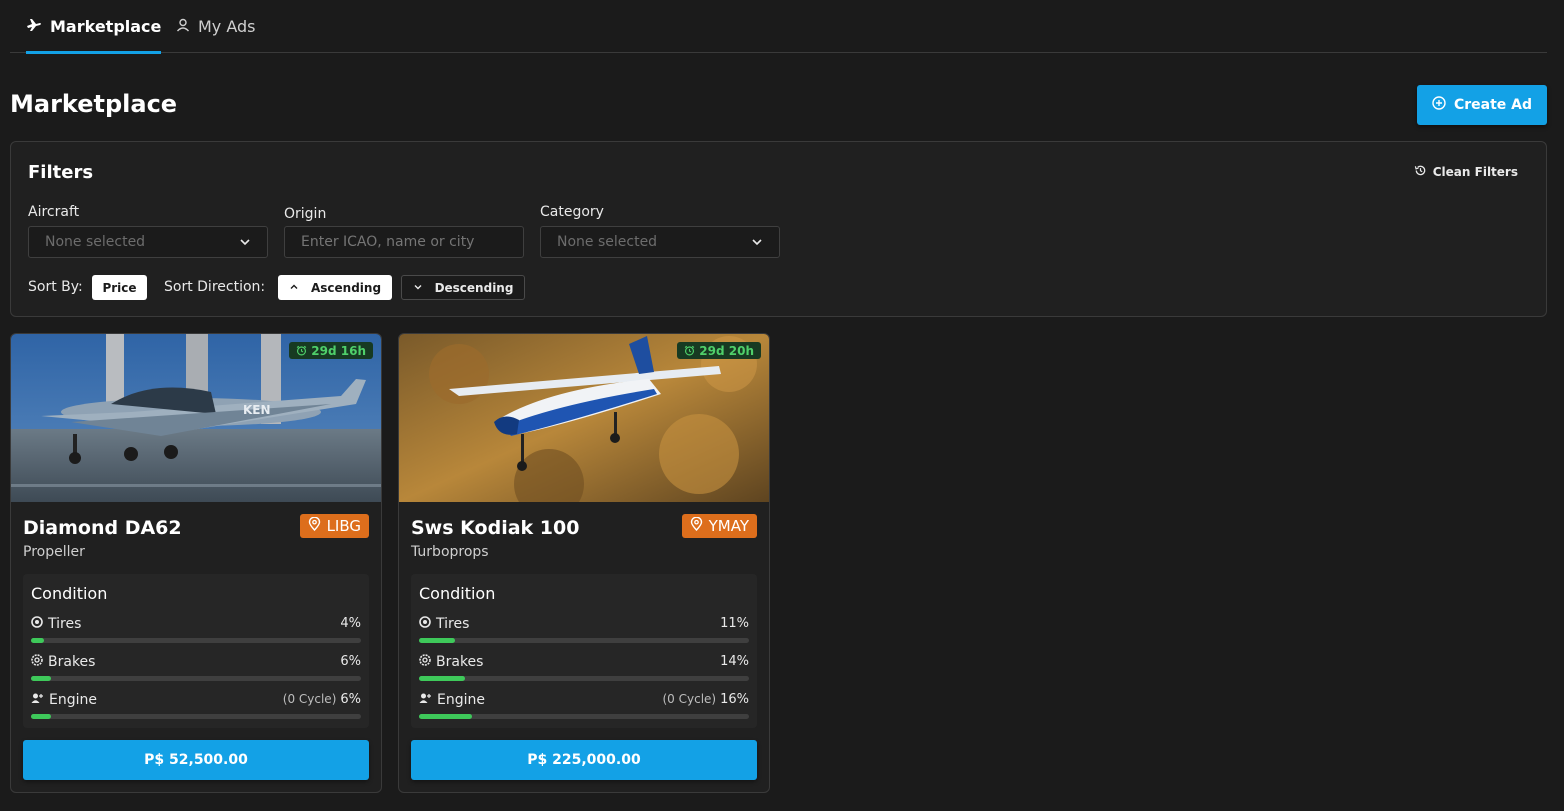 The width and height of the screenshot is (1564, 811). I want to click on ascending-button: Ascending, so click(335, 287).